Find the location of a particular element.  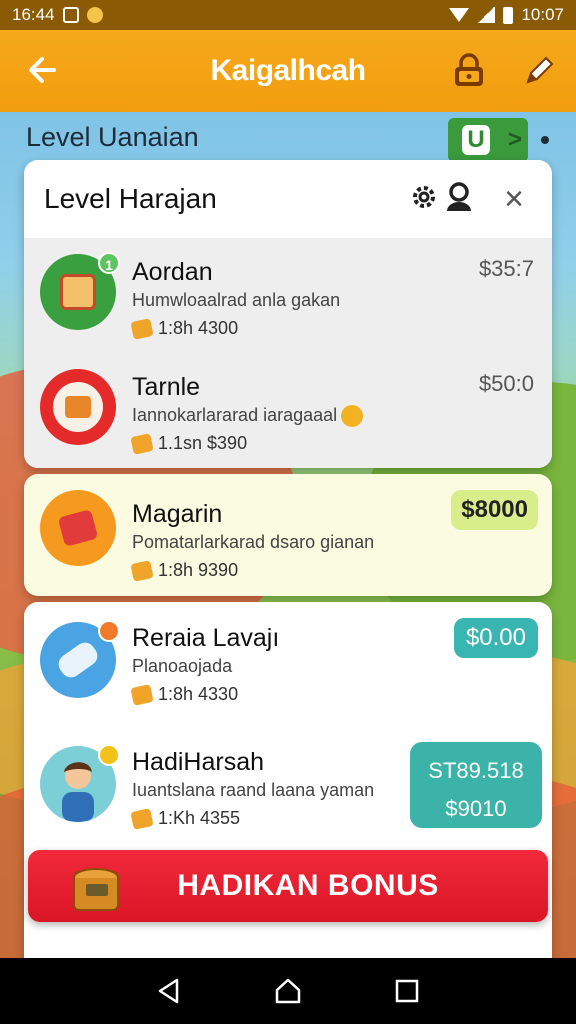

price-bottom: $9010 is located at coordinates (476, 808).